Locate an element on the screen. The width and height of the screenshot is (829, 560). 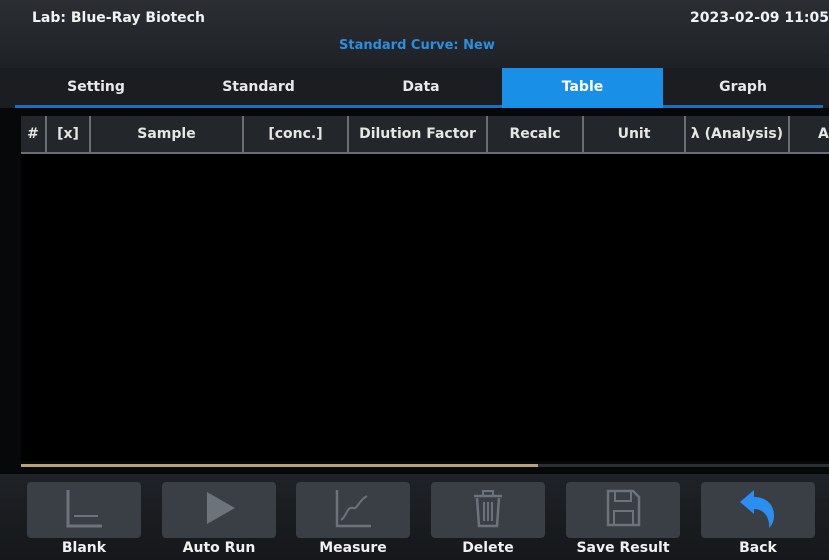
horizontal-scrollbar is located at coordinates (425, 465).